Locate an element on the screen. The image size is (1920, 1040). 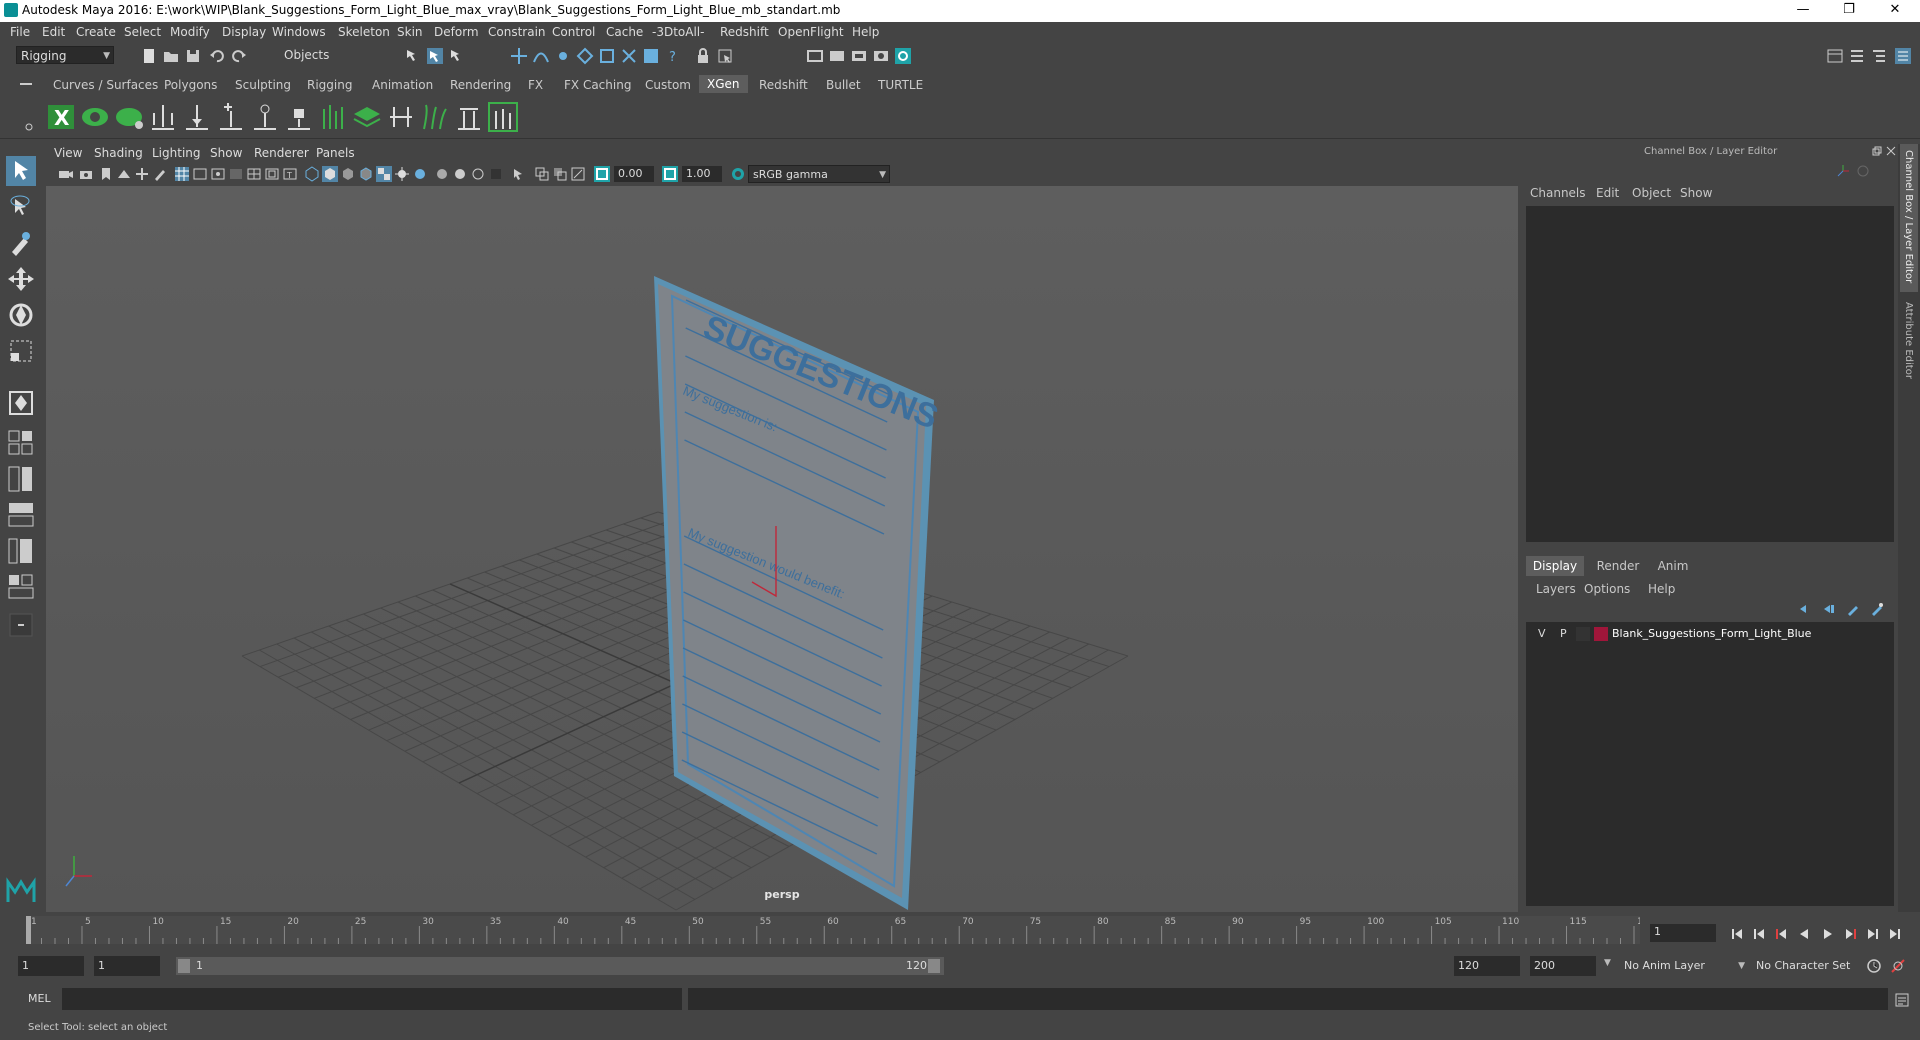
move-tool-icon is located at coordinates (21, 279).